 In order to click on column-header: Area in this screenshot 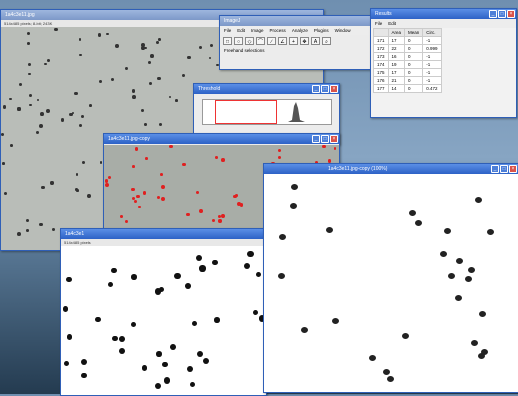, I will do `click(396, 32)`.